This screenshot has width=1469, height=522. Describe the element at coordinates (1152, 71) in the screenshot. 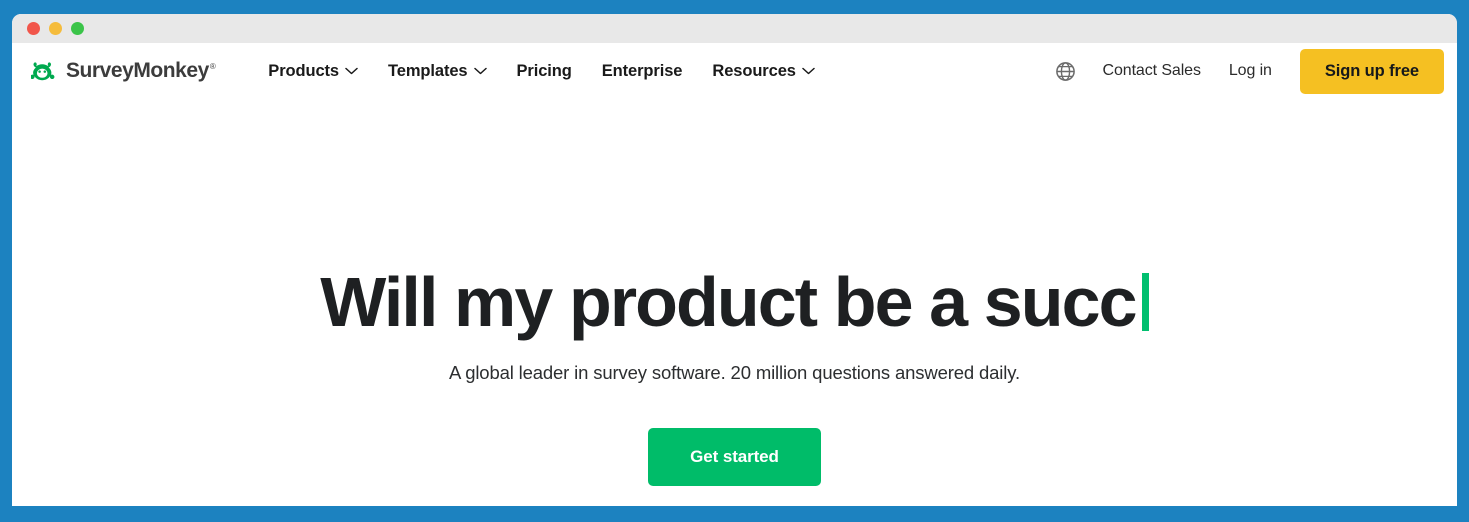

I see `contact-sales-link: Contact Sales` at that location.